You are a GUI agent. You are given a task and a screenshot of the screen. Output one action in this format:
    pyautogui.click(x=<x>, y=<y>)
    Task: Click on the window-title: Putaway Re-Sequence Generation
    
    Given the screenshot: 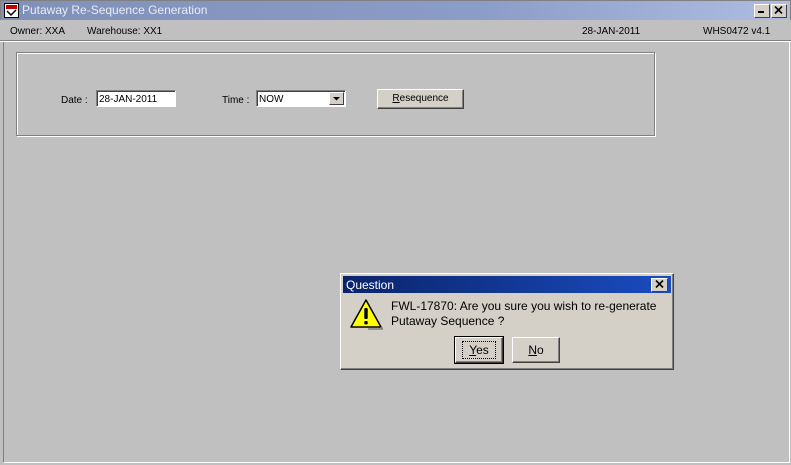 What is the action you would take?
    pyautogui.click(x=115, y=10)
    